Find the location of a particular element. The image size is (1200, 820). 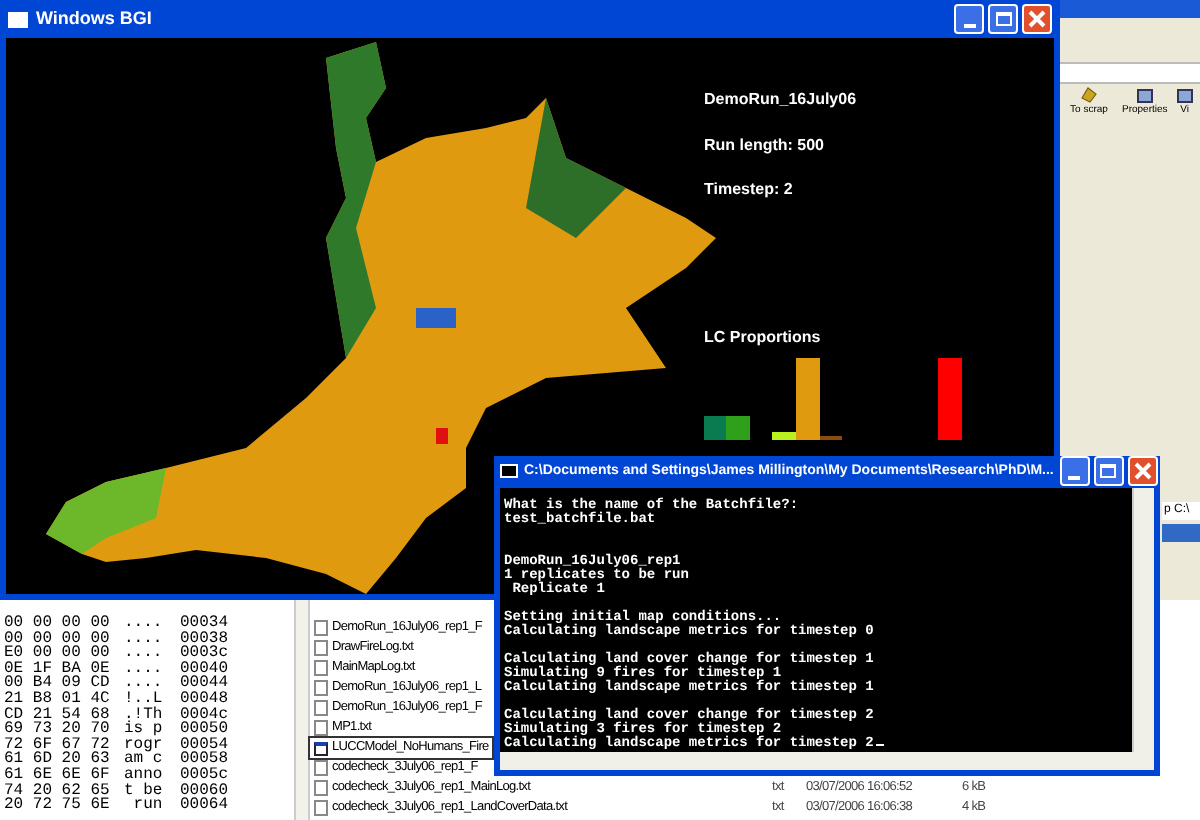

run-name: DemoRun_16July06 is located at coordinates (780, 100).